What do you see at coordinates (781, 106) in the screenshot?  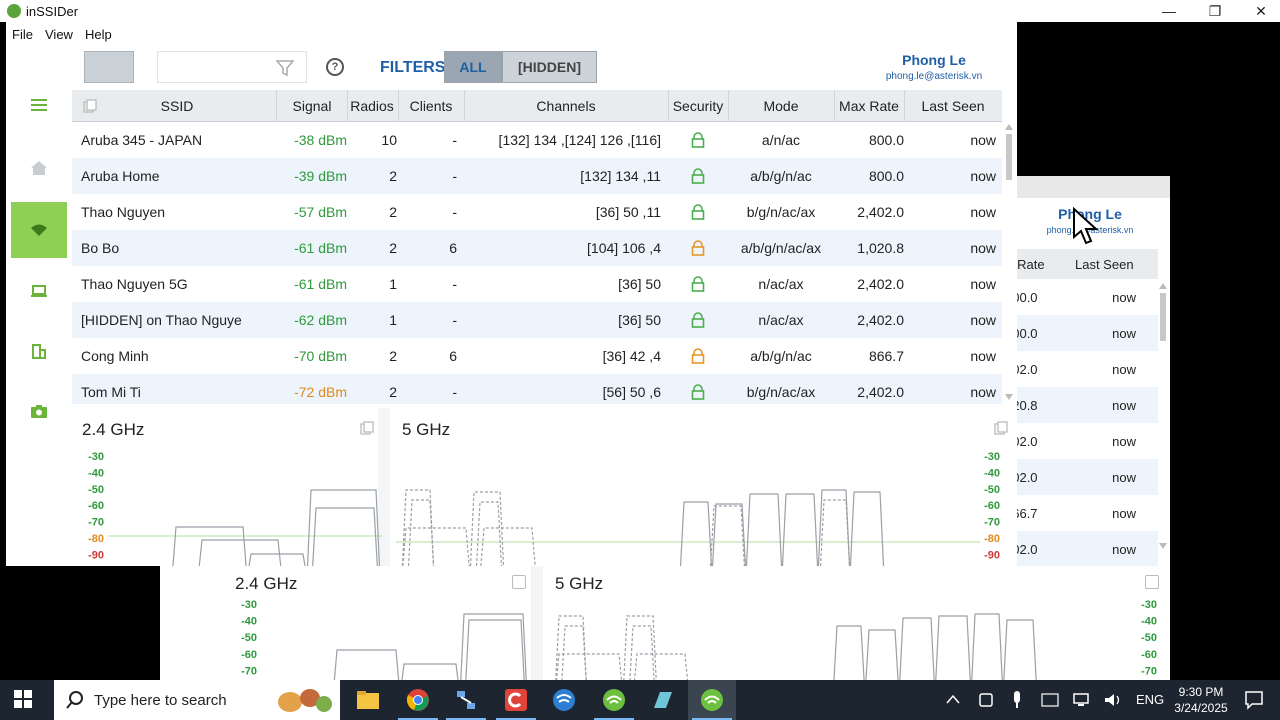 I see `column-header-mode: Mode` at bounding box center [781, 106].